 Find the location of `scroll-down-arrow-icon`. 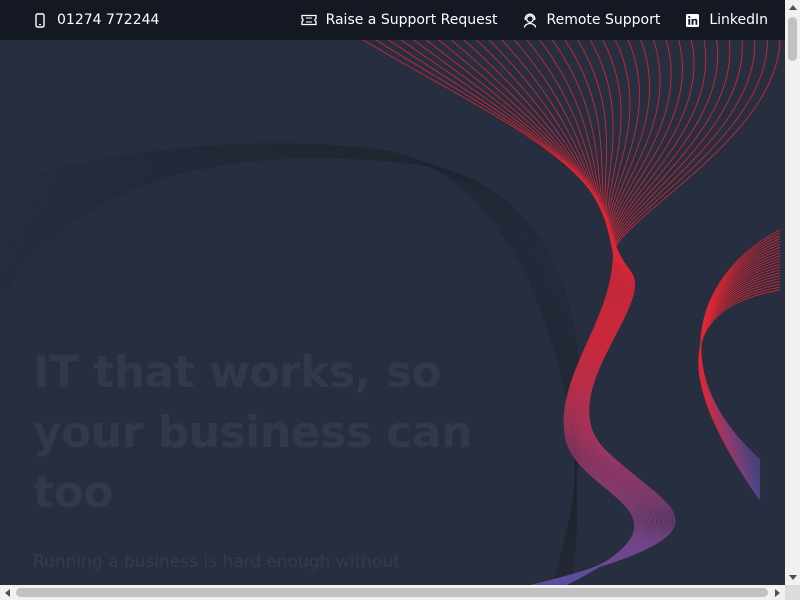

scroll-down-arrow-icon is located at coordinates (792, 577).